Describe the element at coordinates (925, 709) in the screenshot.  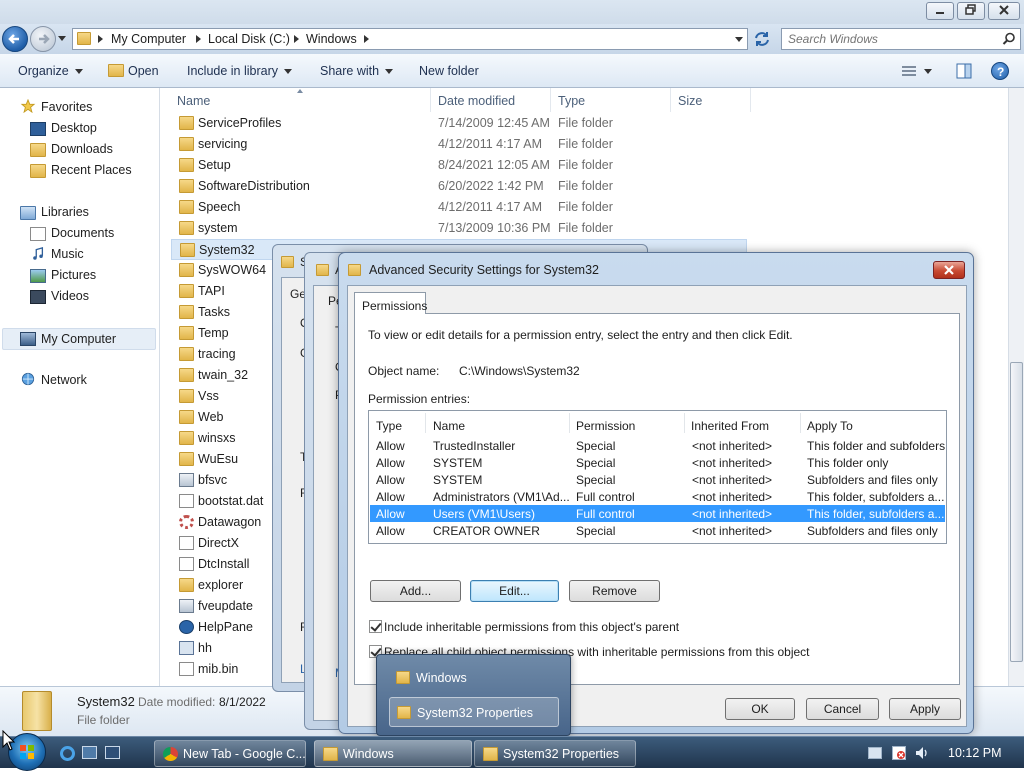
I see `apply-button: Apply` at that location.